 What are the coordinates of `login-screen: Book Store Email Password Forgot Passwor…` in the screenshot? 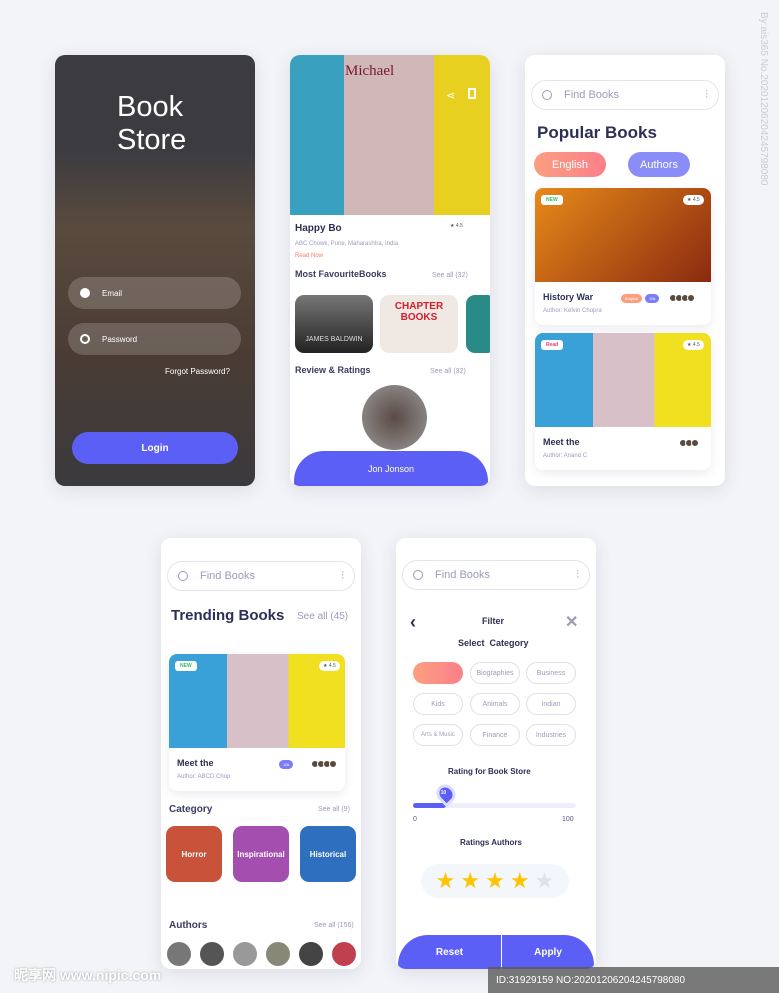 It's located at (155, 270).